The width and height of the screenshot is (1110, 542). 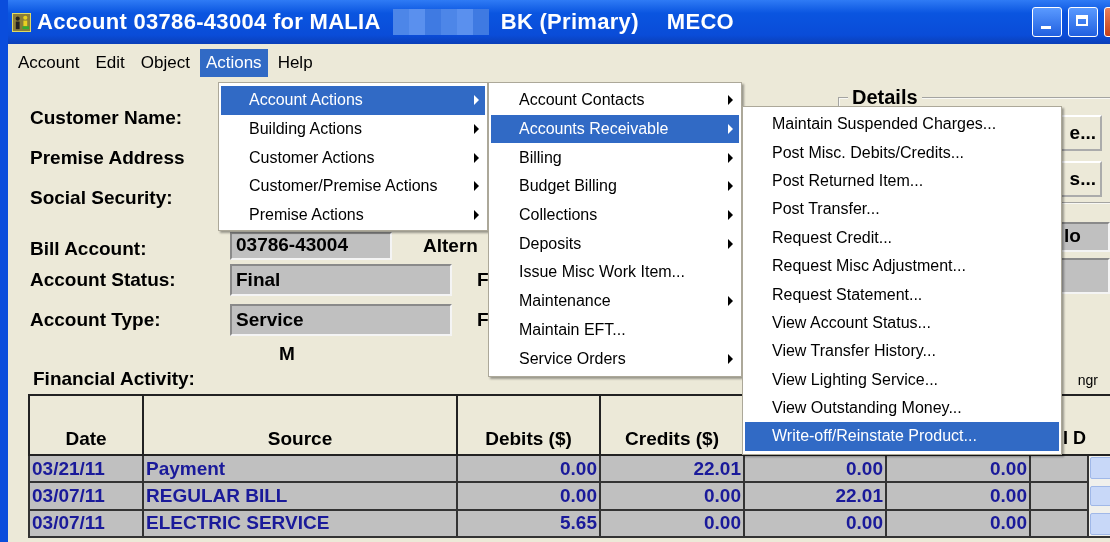 What do you see at coordinates (108, 158) in the screenshot?
I see `field-label: Premise Address` at bounding box center [108, 158].